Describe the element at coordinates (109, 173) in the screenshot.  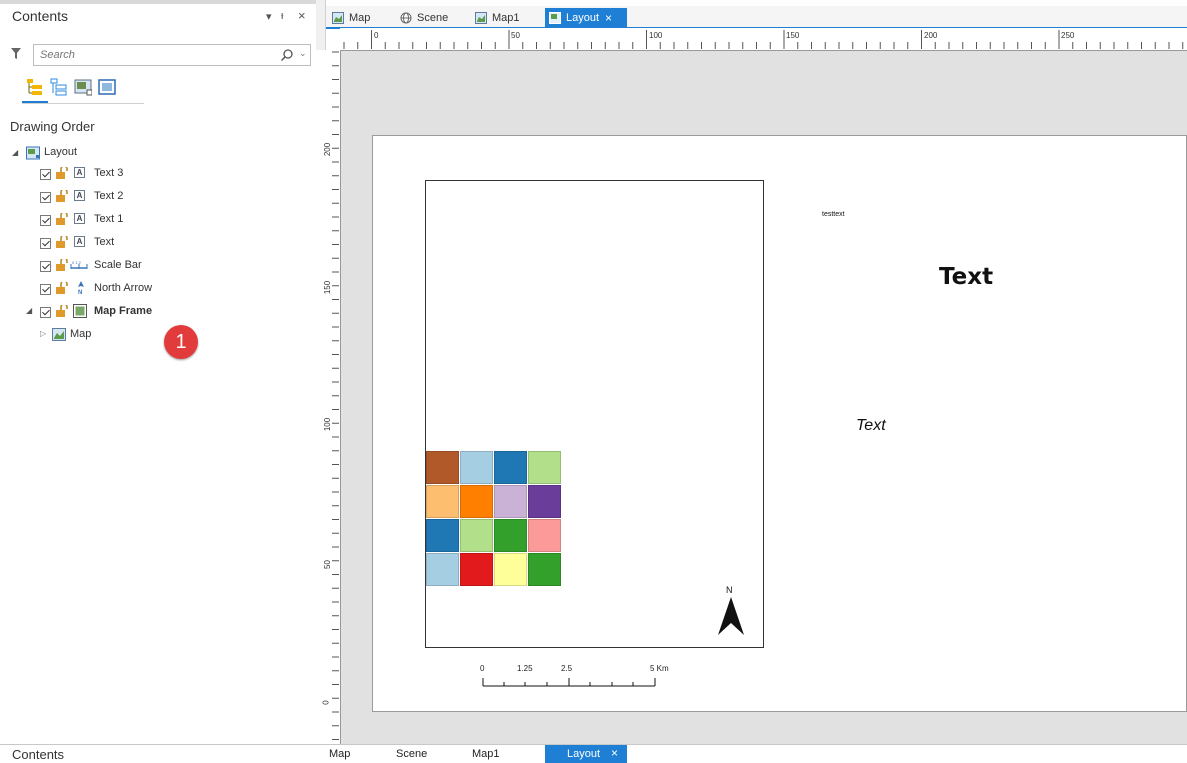
I see `tree-item-label: Text 3` at that location.